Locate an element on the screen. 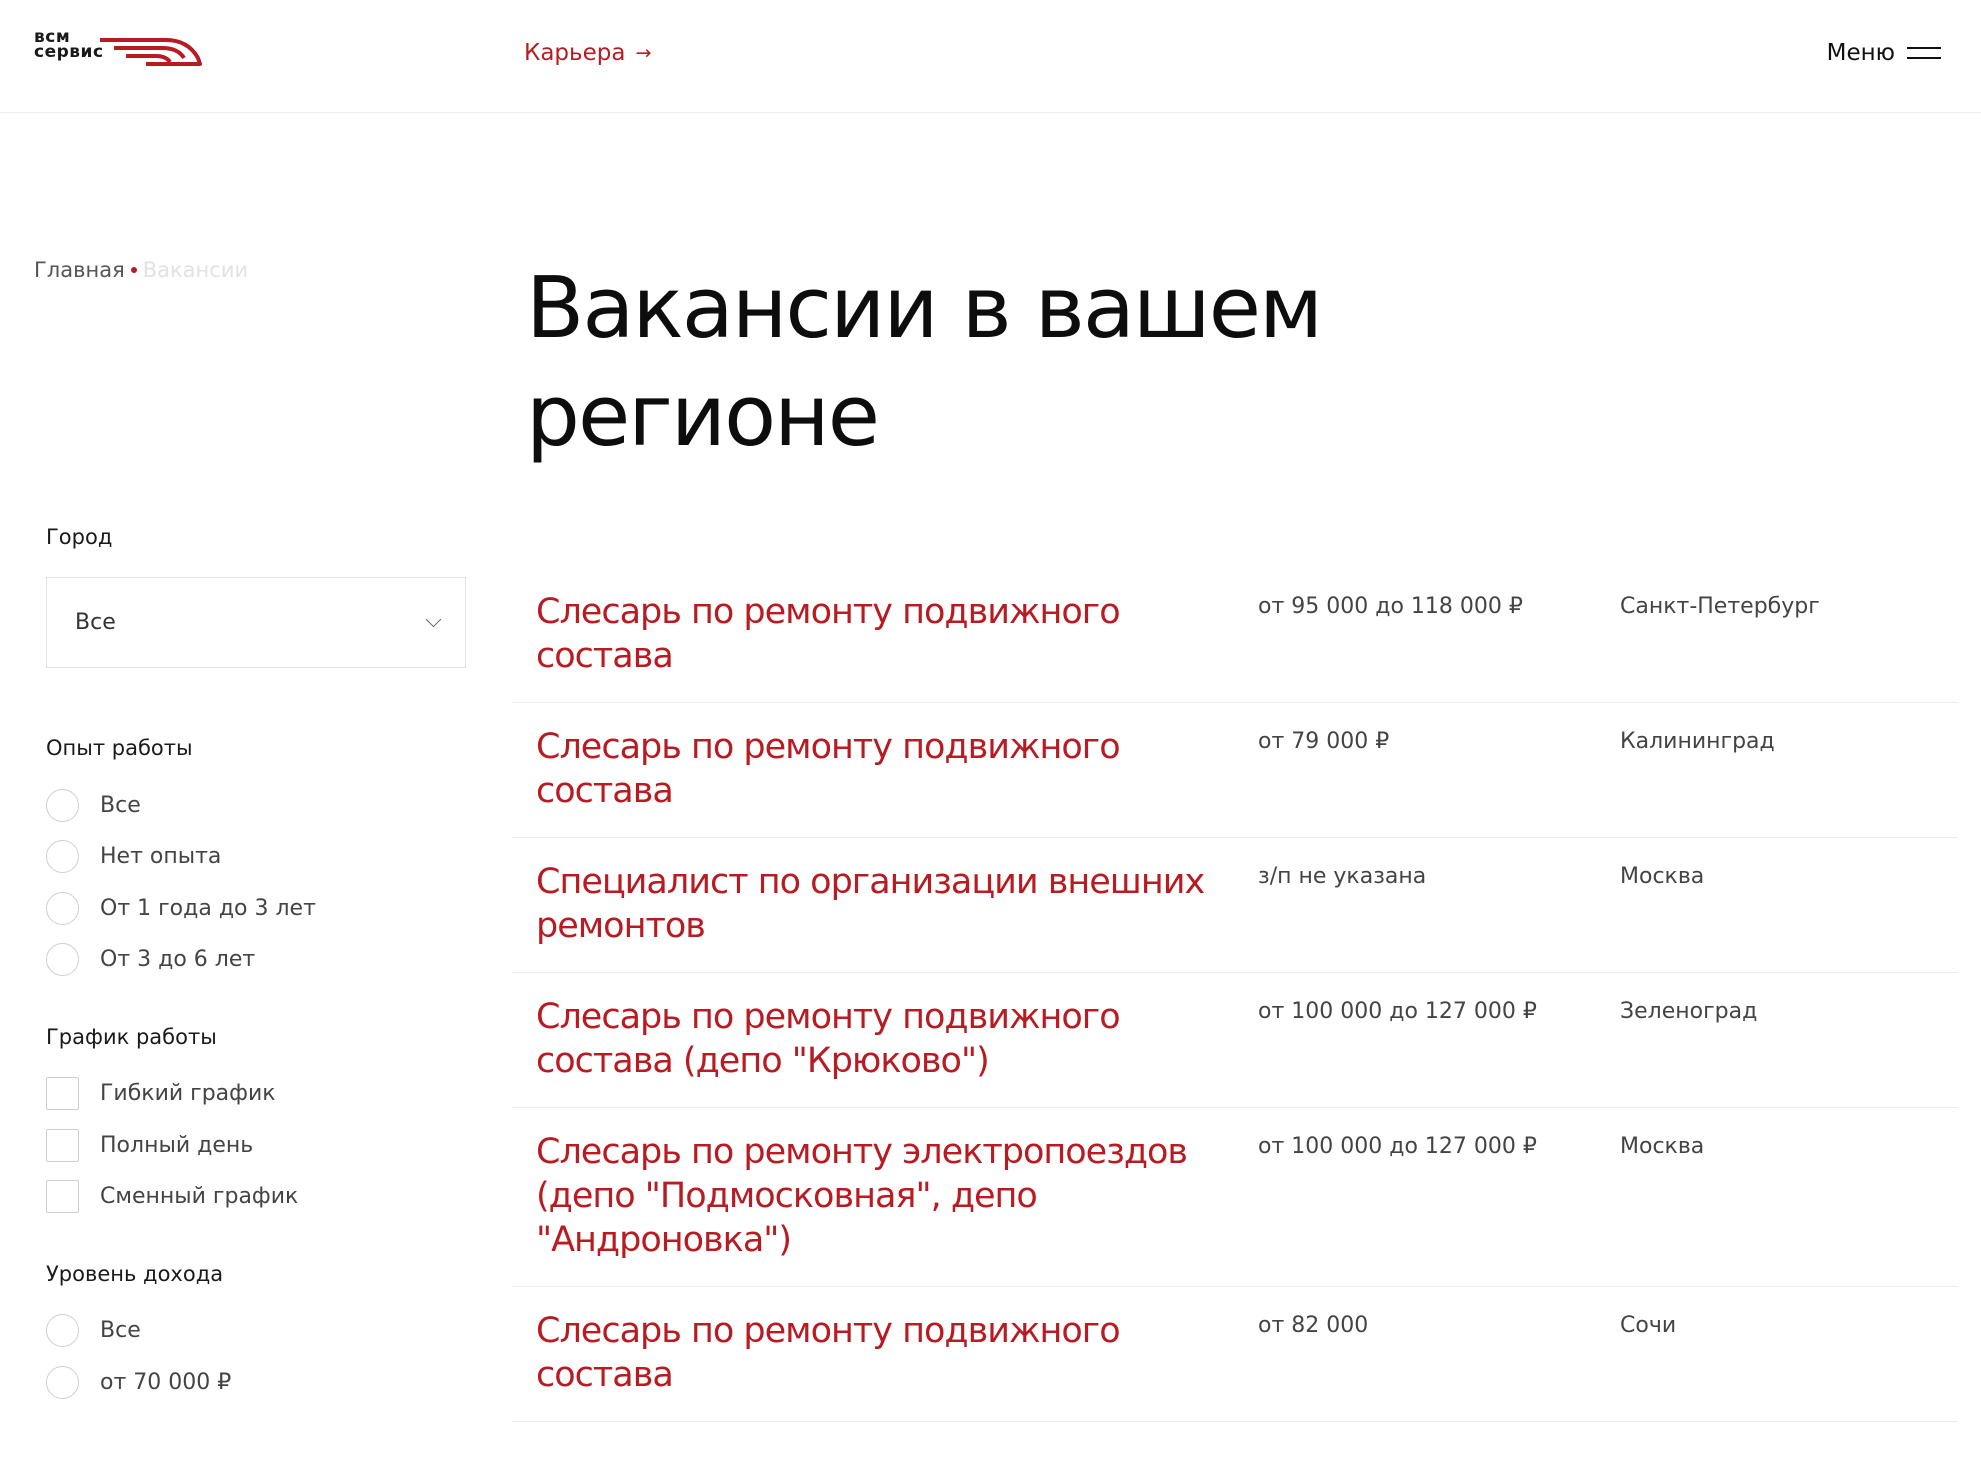  train-logo-icon is located at coordinates (151, 52).